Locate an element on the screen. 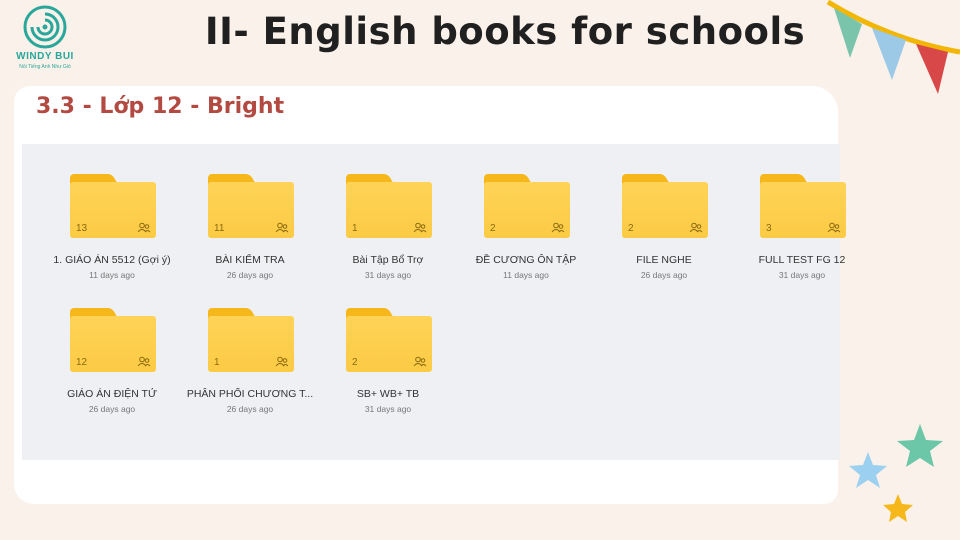  folder-item-name: FULL TEST FG 12 is located at coordinates (802, 260).